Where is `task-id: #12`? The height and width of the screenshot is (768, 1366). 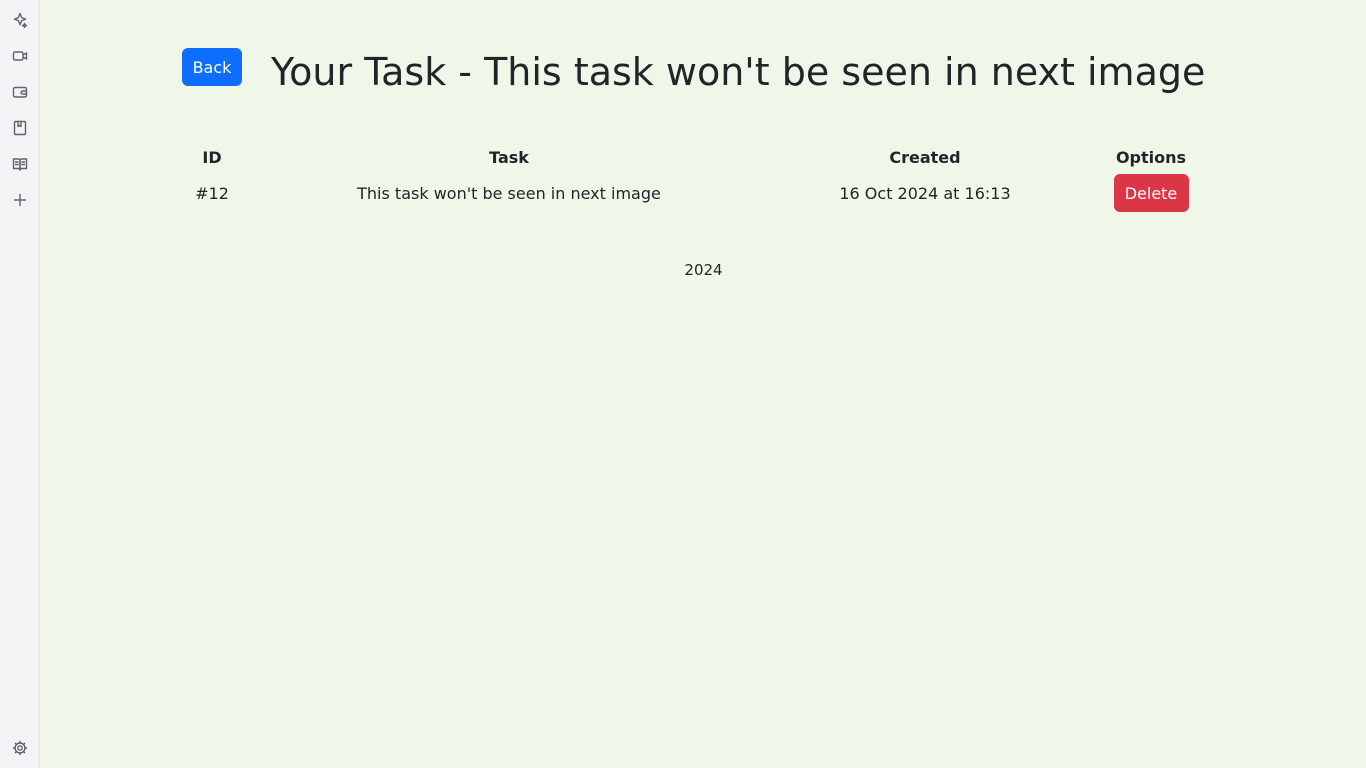
task-id: #12 is located at coordinates (212, 193).